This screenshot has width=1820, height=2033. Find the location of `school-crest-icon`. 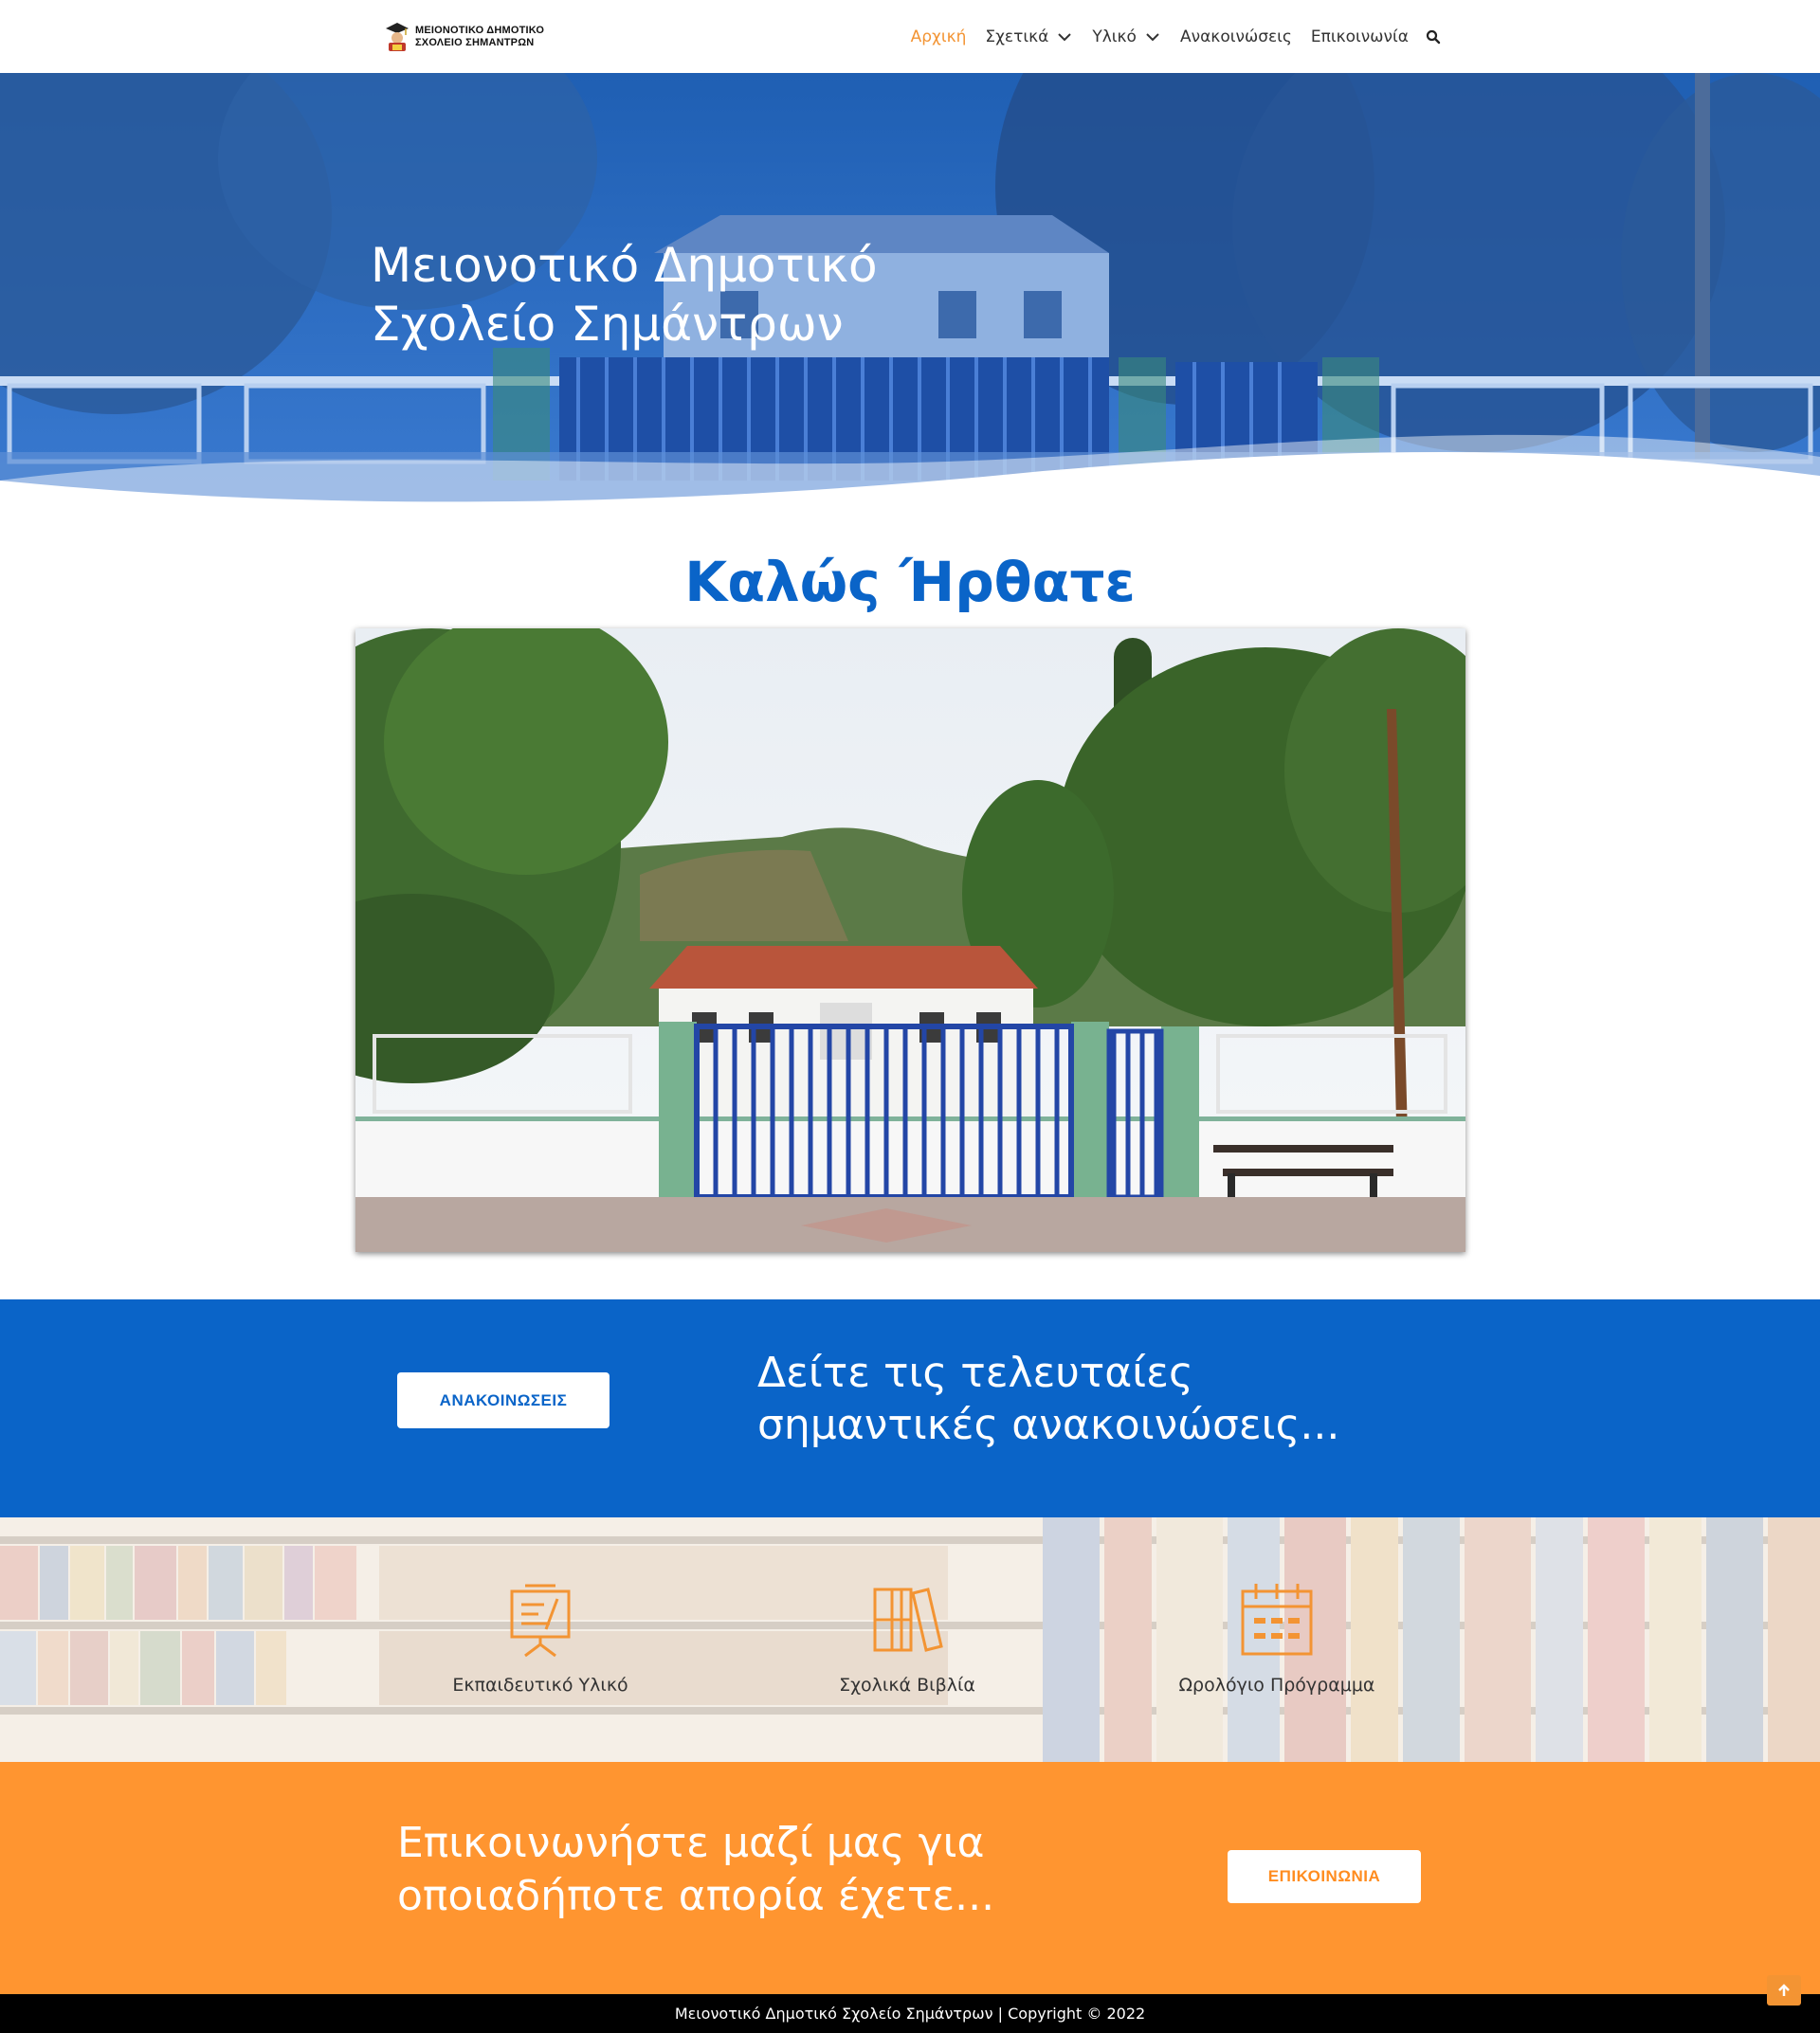

school-crest-icon is located at coordinates (397, 37).